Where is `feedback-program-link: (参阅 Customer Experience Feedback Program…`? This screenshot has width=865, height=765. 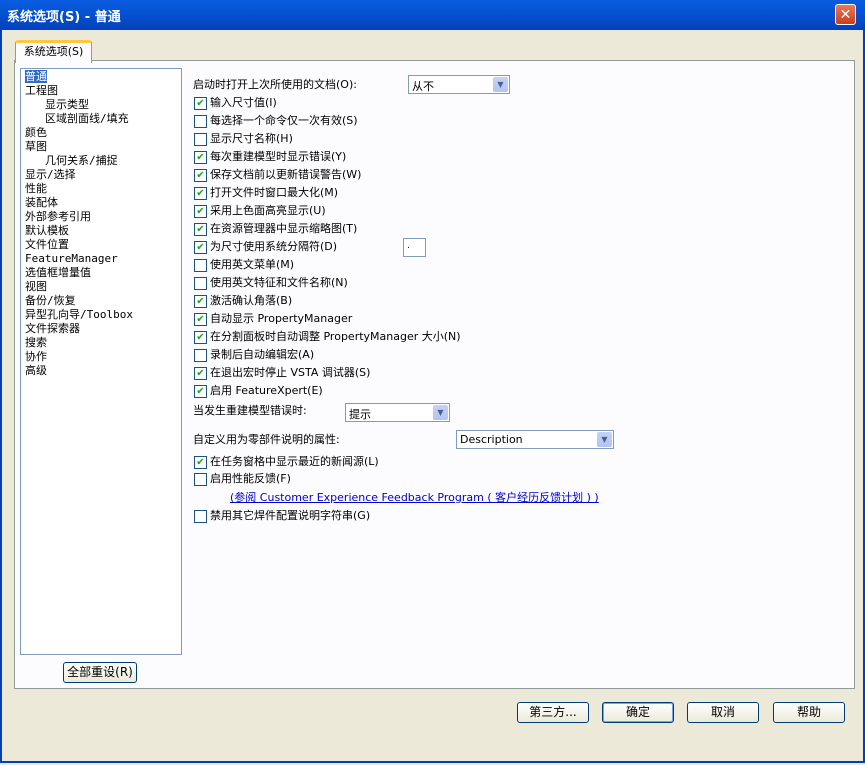
feedback-program-link: (参阅 Customer Experience Feedback Program… is located at coordinates (414, 497).